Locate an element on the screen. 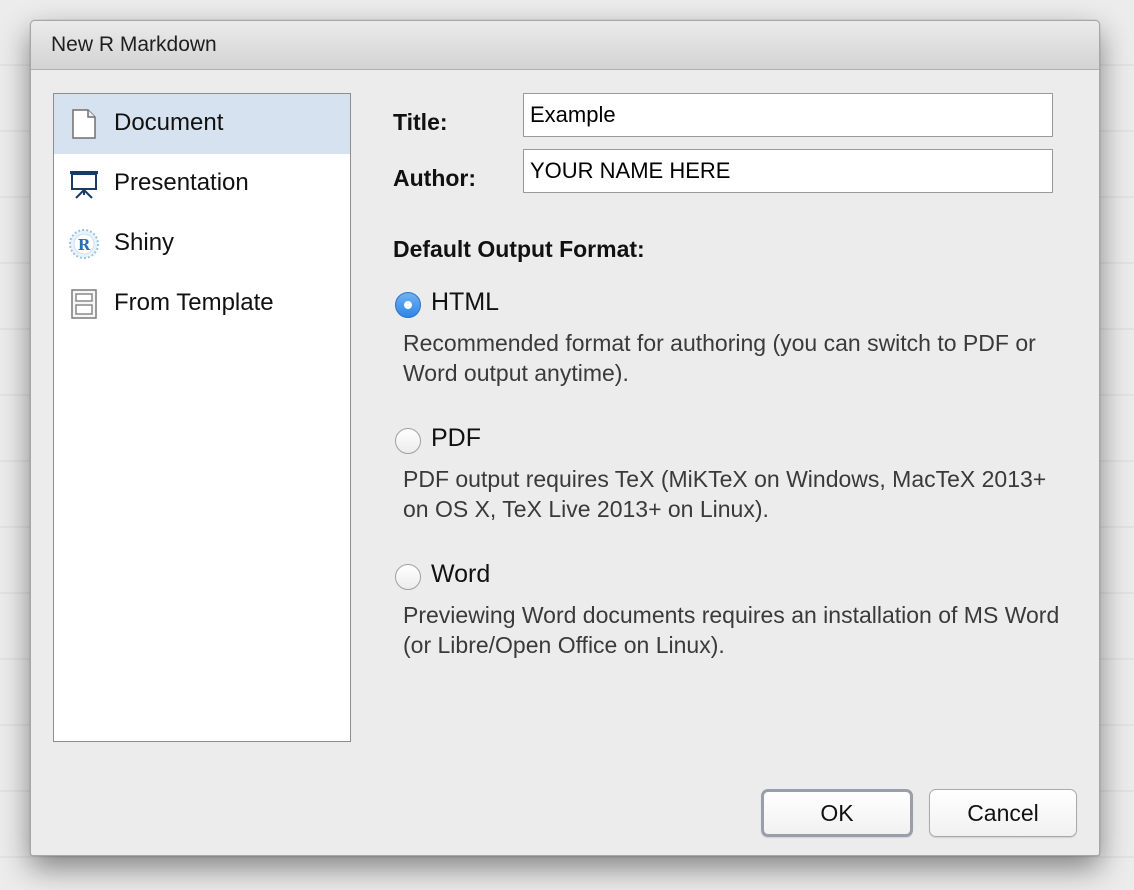  author-input is located at coordinates (788, 171).